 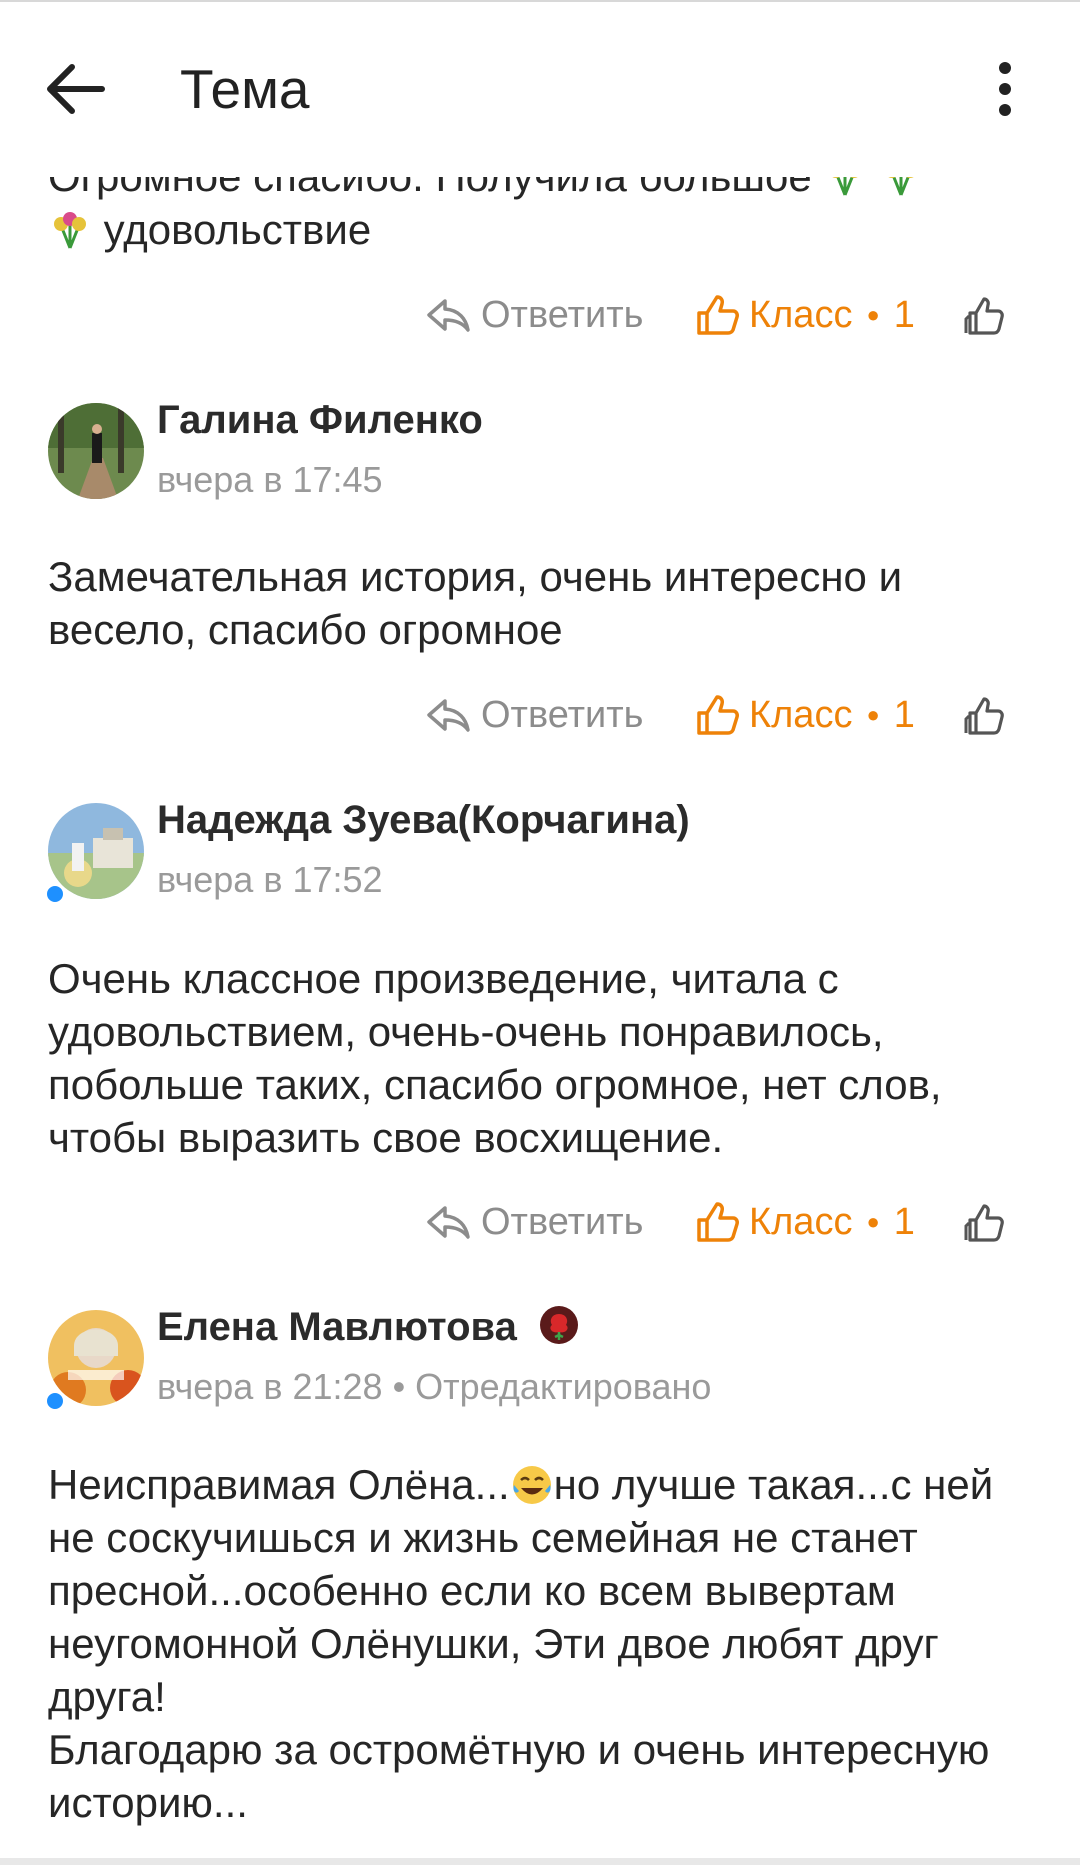 What do you see at coordinates (270, 879) in the screenshot?
I see `comment-time: вчера в 17:52` at bounding box center [270, 879].